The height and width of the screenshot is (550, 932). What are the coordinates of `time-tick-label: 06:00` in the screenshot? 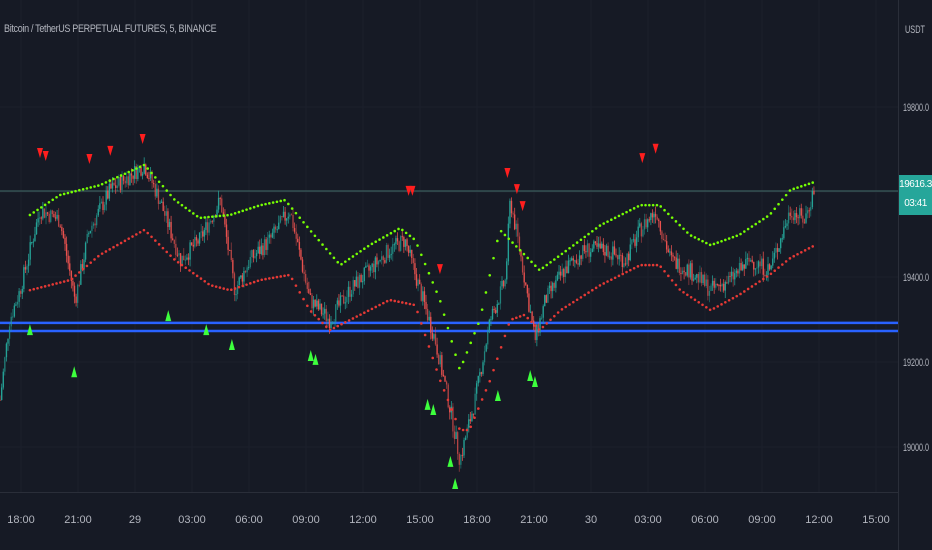 It's located at (705, 520).